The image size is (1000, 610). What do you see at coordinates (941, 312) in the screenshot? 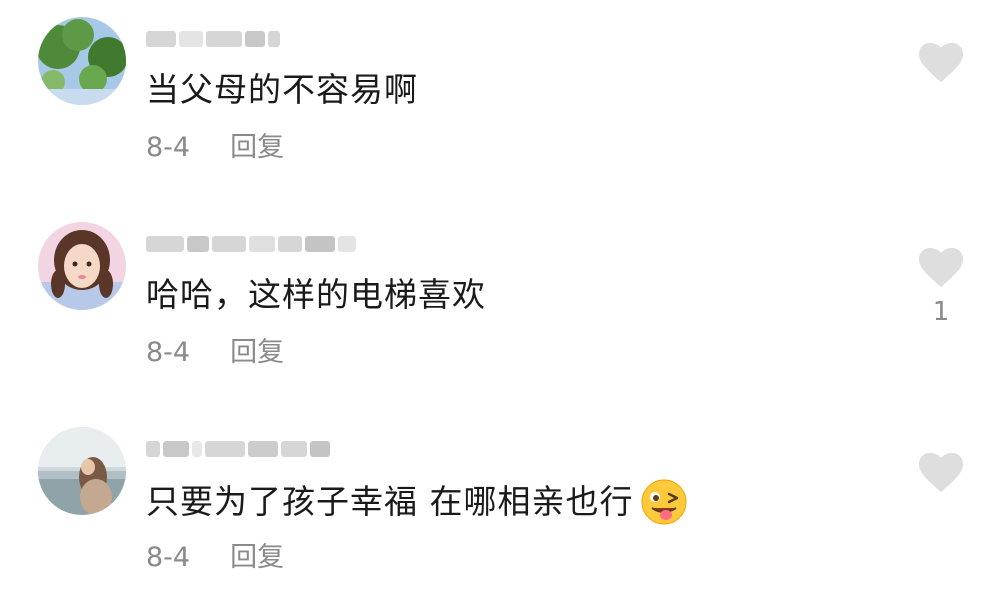
I see `like-count: 1` at bounding box center [941, 312].